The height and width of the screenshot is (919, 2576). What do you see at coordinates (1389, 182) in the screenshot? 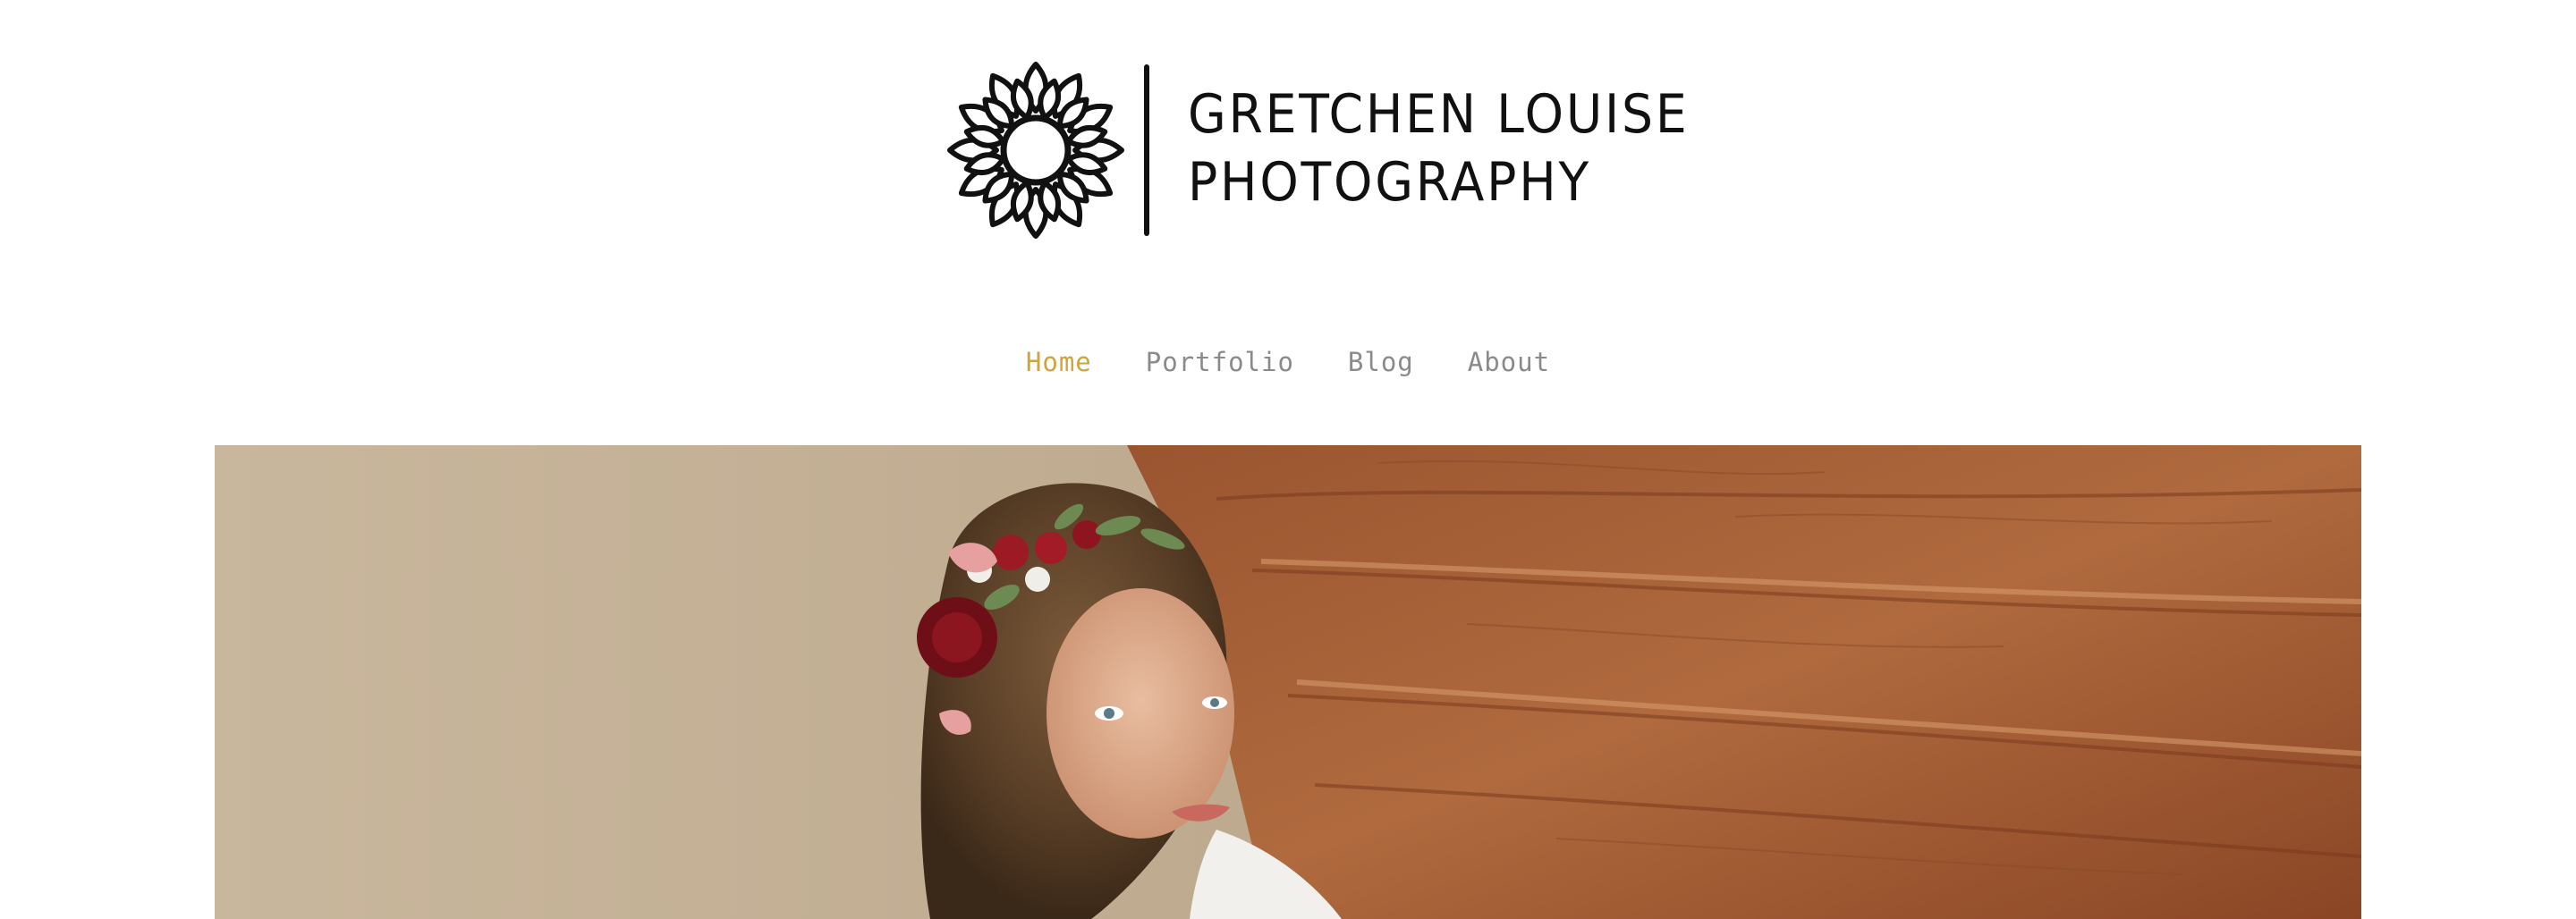
I see `brand-line-2: PHOTOGRAPHY` at bounding box center [1389, 182].